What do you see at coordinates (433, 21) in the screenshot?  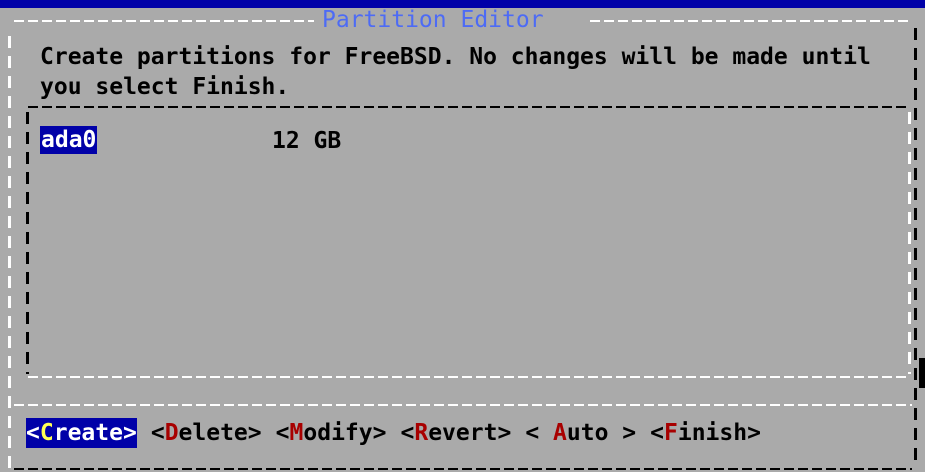 I see `dialog-title: Partition Editor` at bounding box center [433, 21].